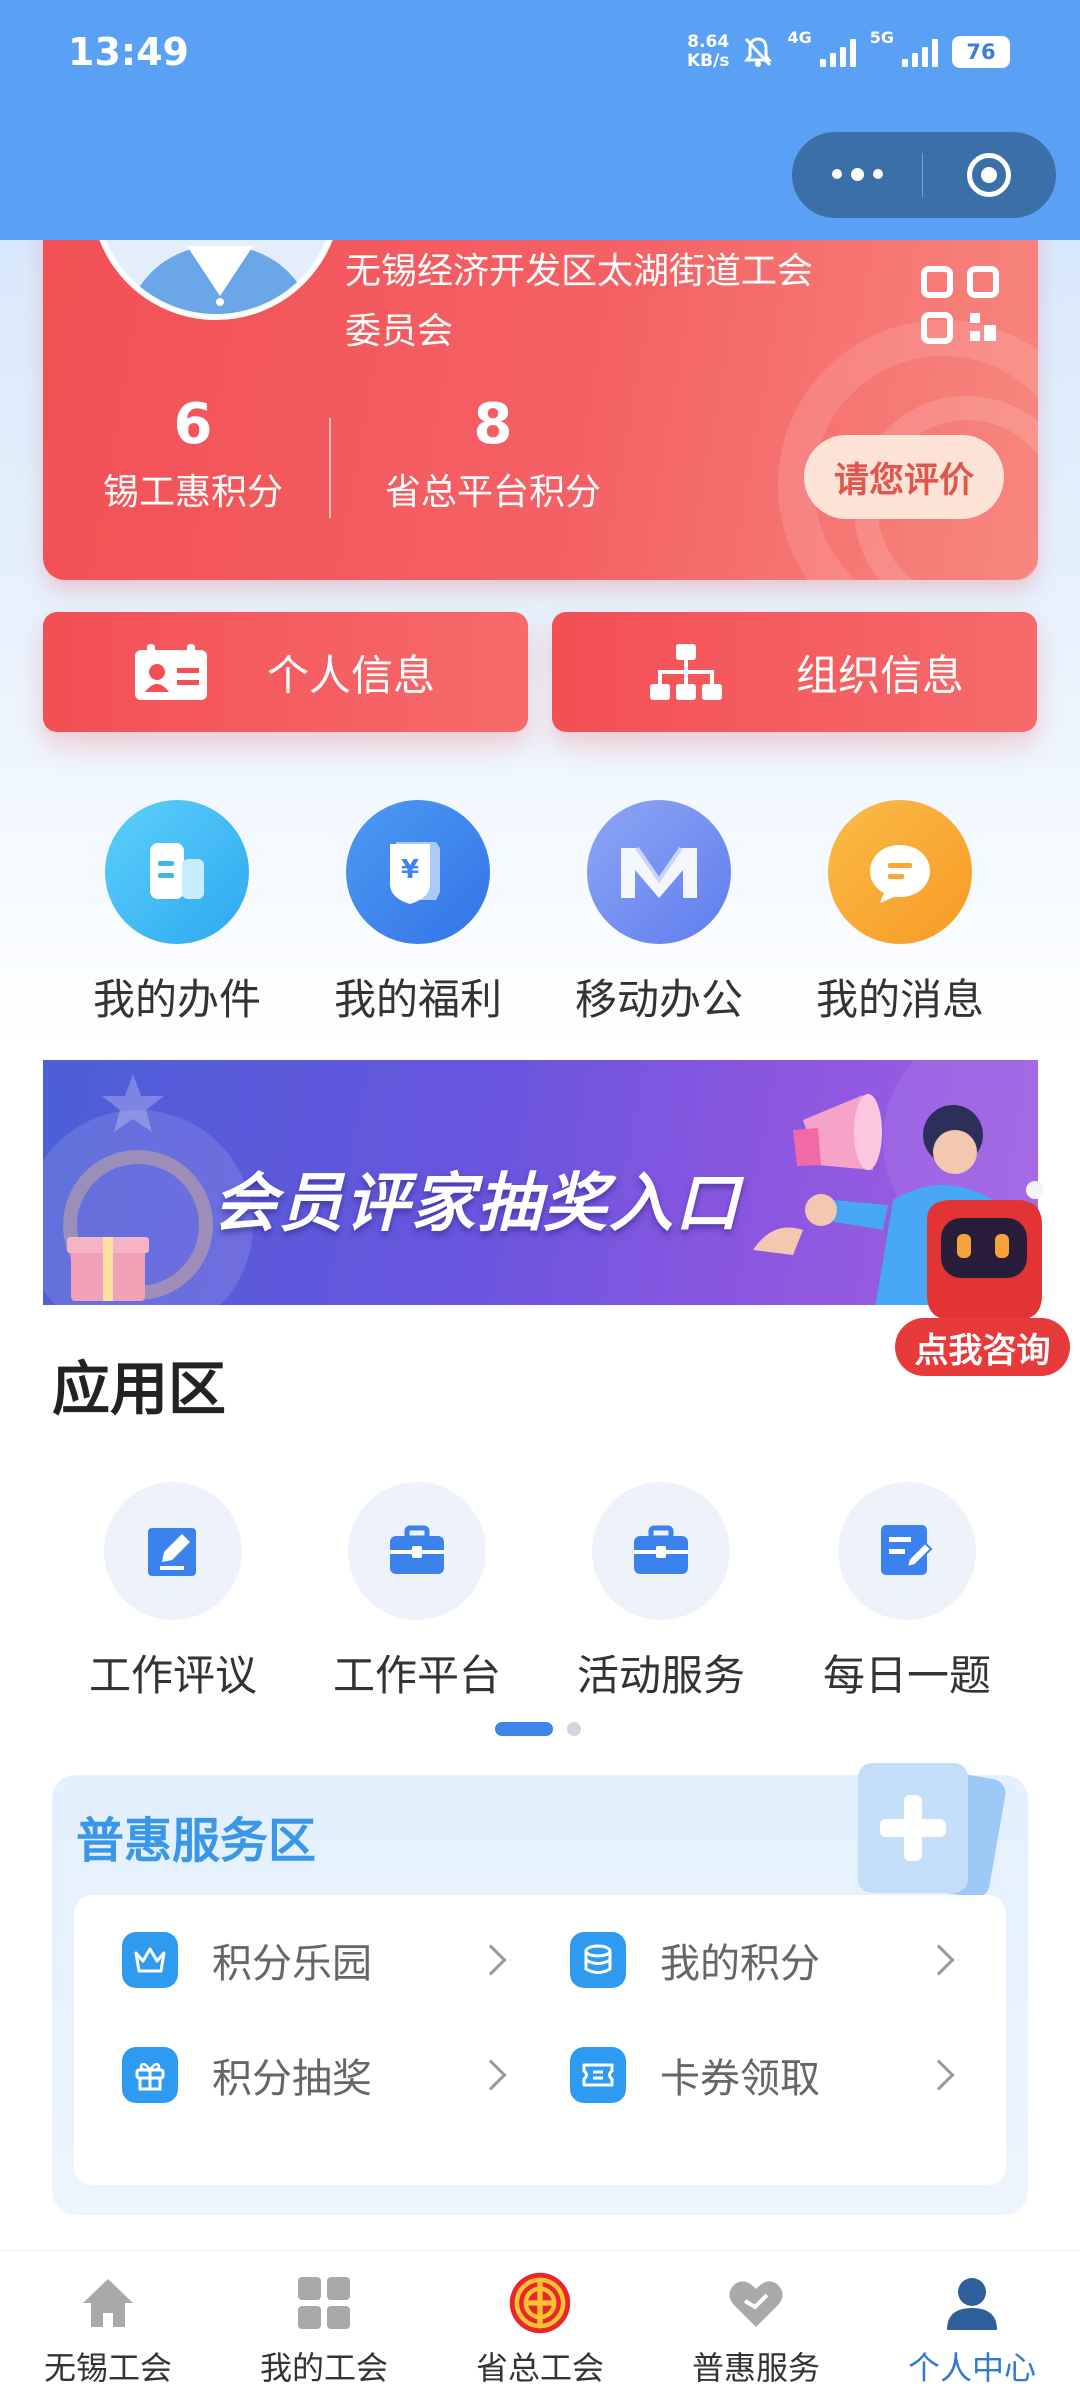 The height and width of the screenshot is (2400, 1080). What do you see at coordinates (756, 2304) in the screenshot?
I see `heart-icon` at bounding box center [756, 2304].